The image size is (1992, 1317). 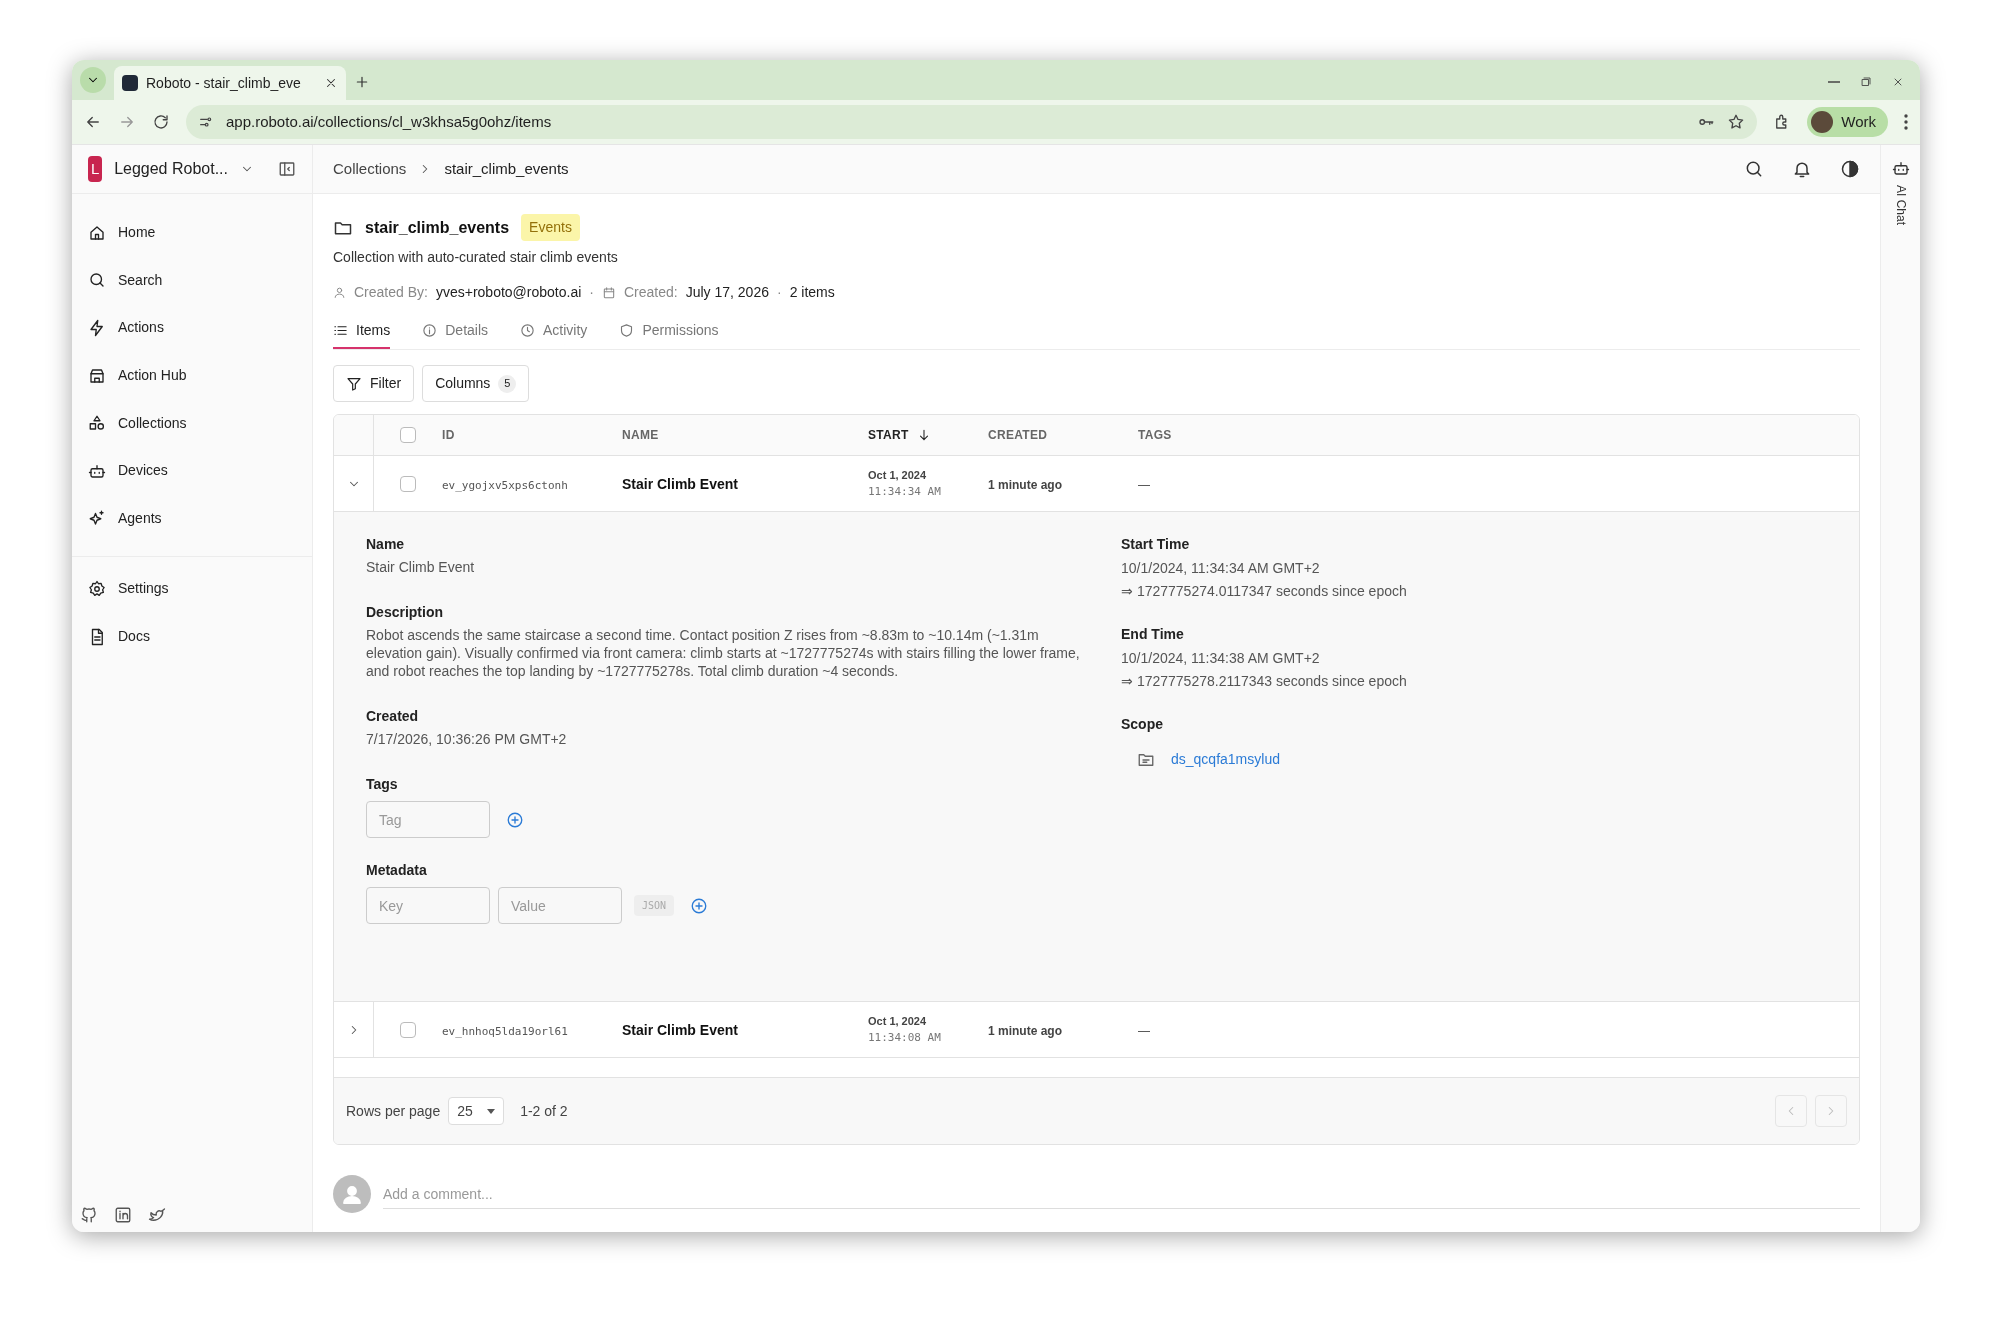 What do you see at coordinates (428, 905) in the screenshot?
I see `key-field: Key` at bounding box center [428, 905].